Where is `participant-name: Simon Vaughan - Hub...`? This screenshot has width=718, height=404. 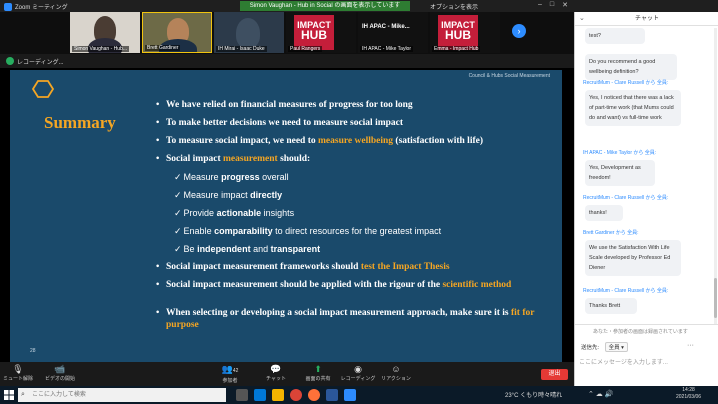 participant-name: Simon Vaughan - Hub... is located at coordinates (100, 49).